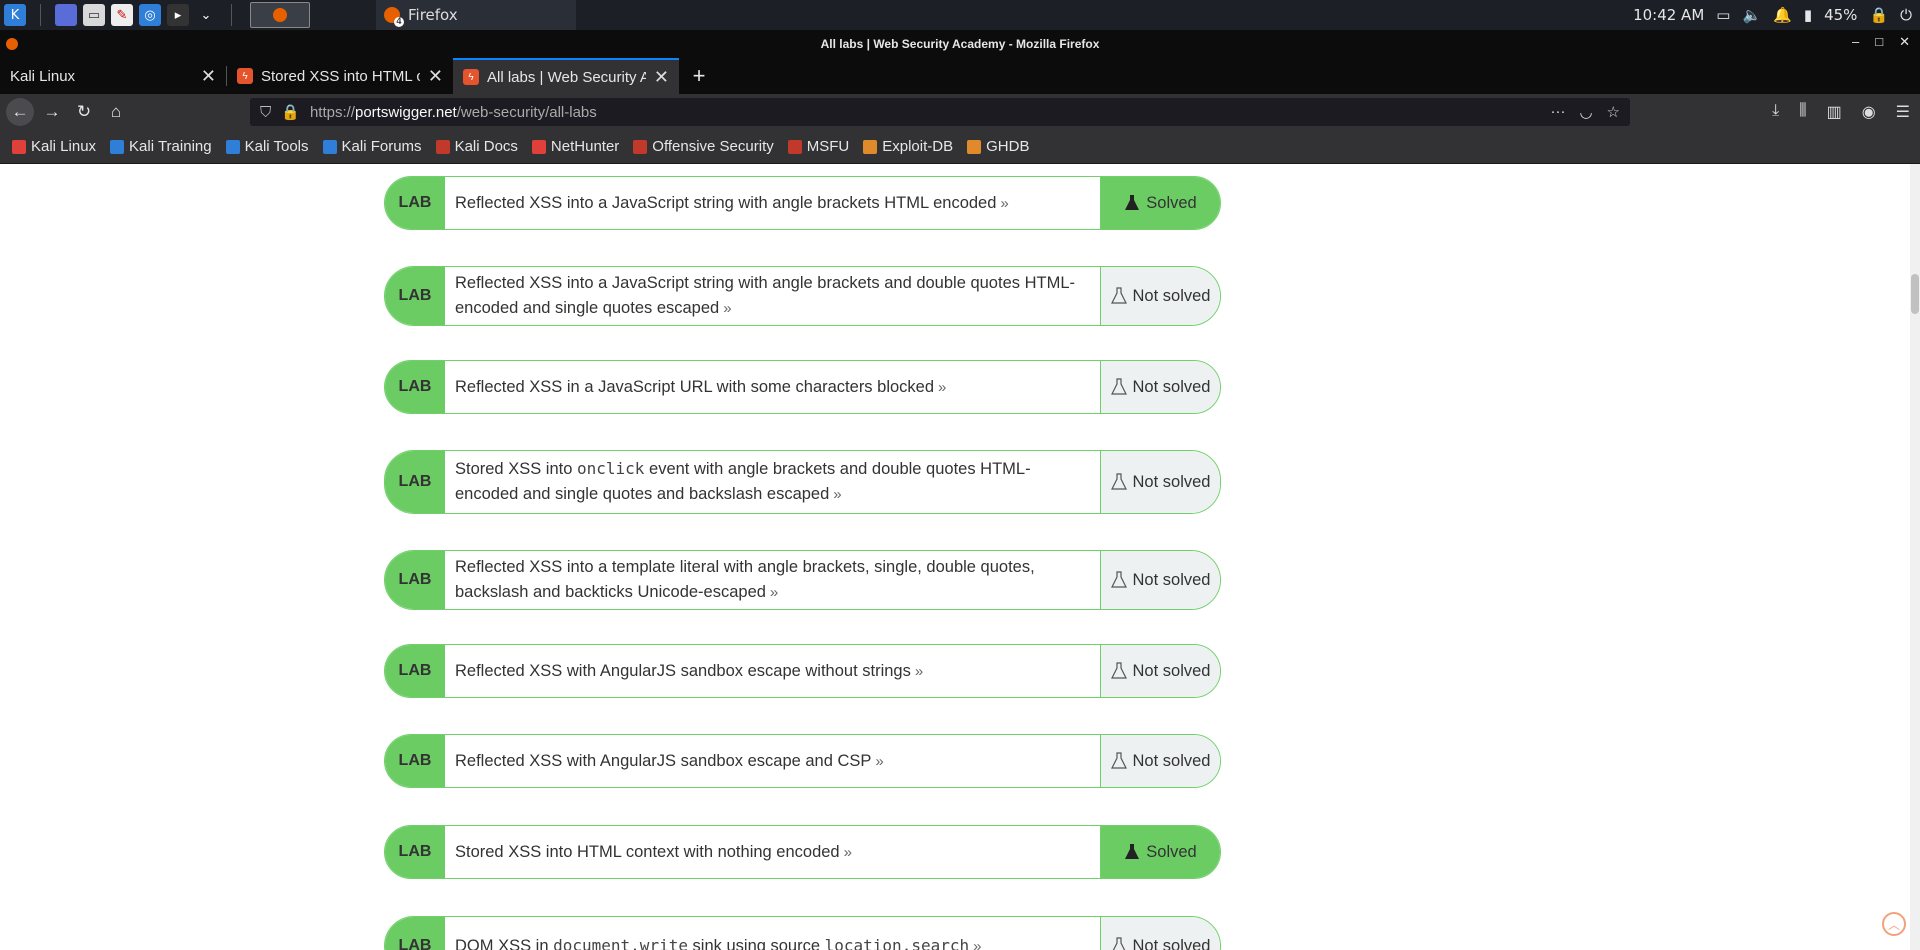 Image resolution: width=1920 pixels, height=950 pixels. I want to click on reload-button: ↻, so click(84, 112).